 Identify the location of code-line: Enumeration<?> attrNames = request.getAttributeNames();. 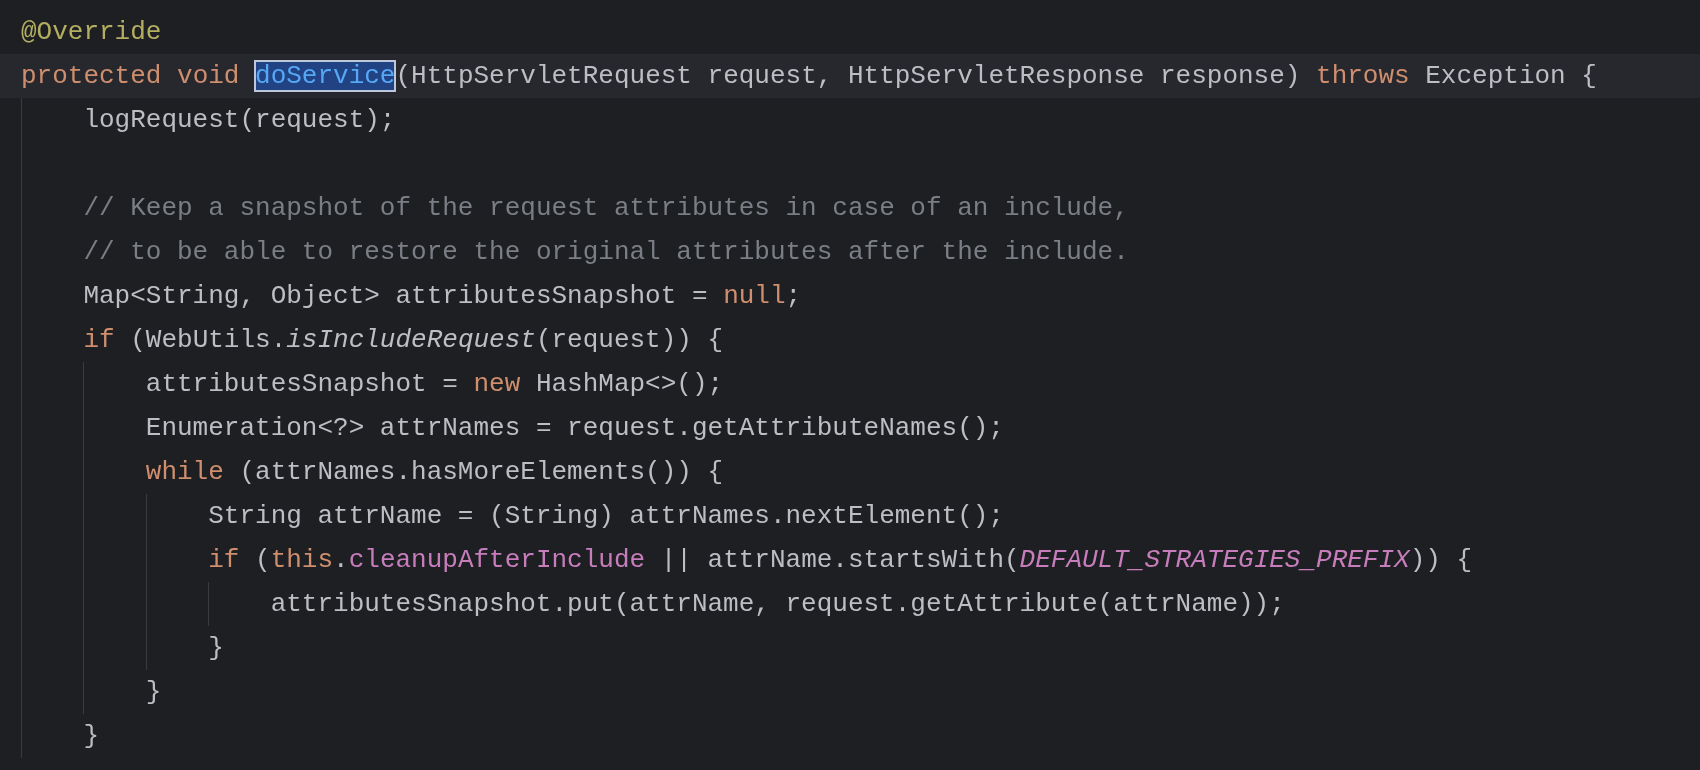
(574, 428).